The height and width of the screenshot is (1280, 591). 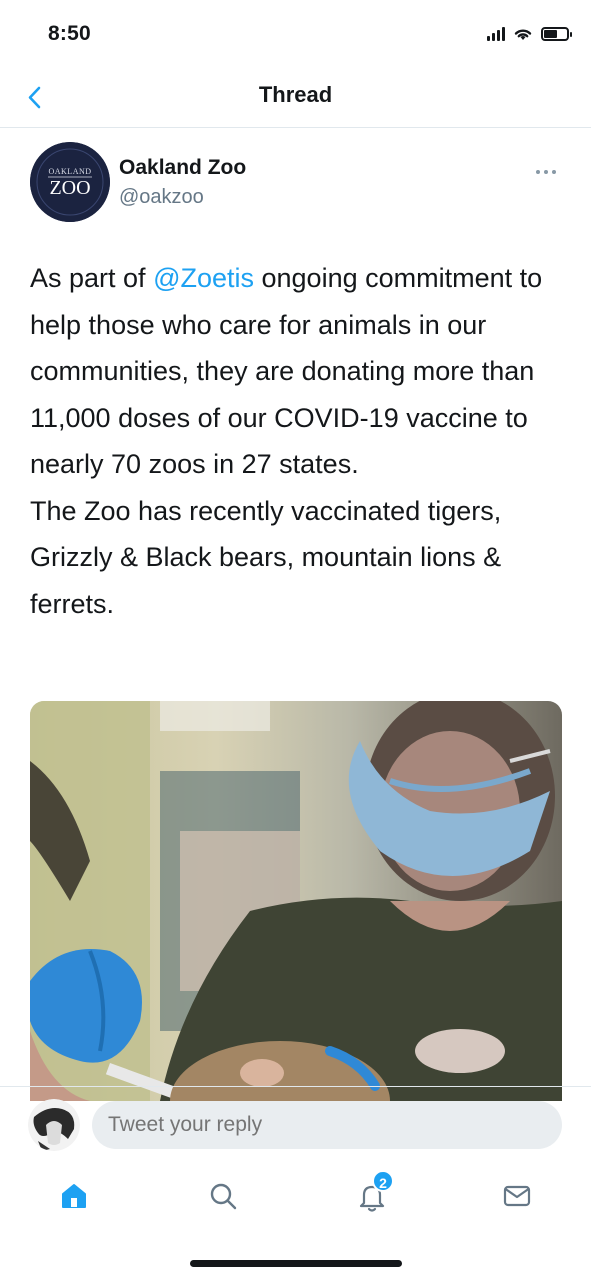 I want to click on tab-notifications: 2, so click(x=373, y=1193).